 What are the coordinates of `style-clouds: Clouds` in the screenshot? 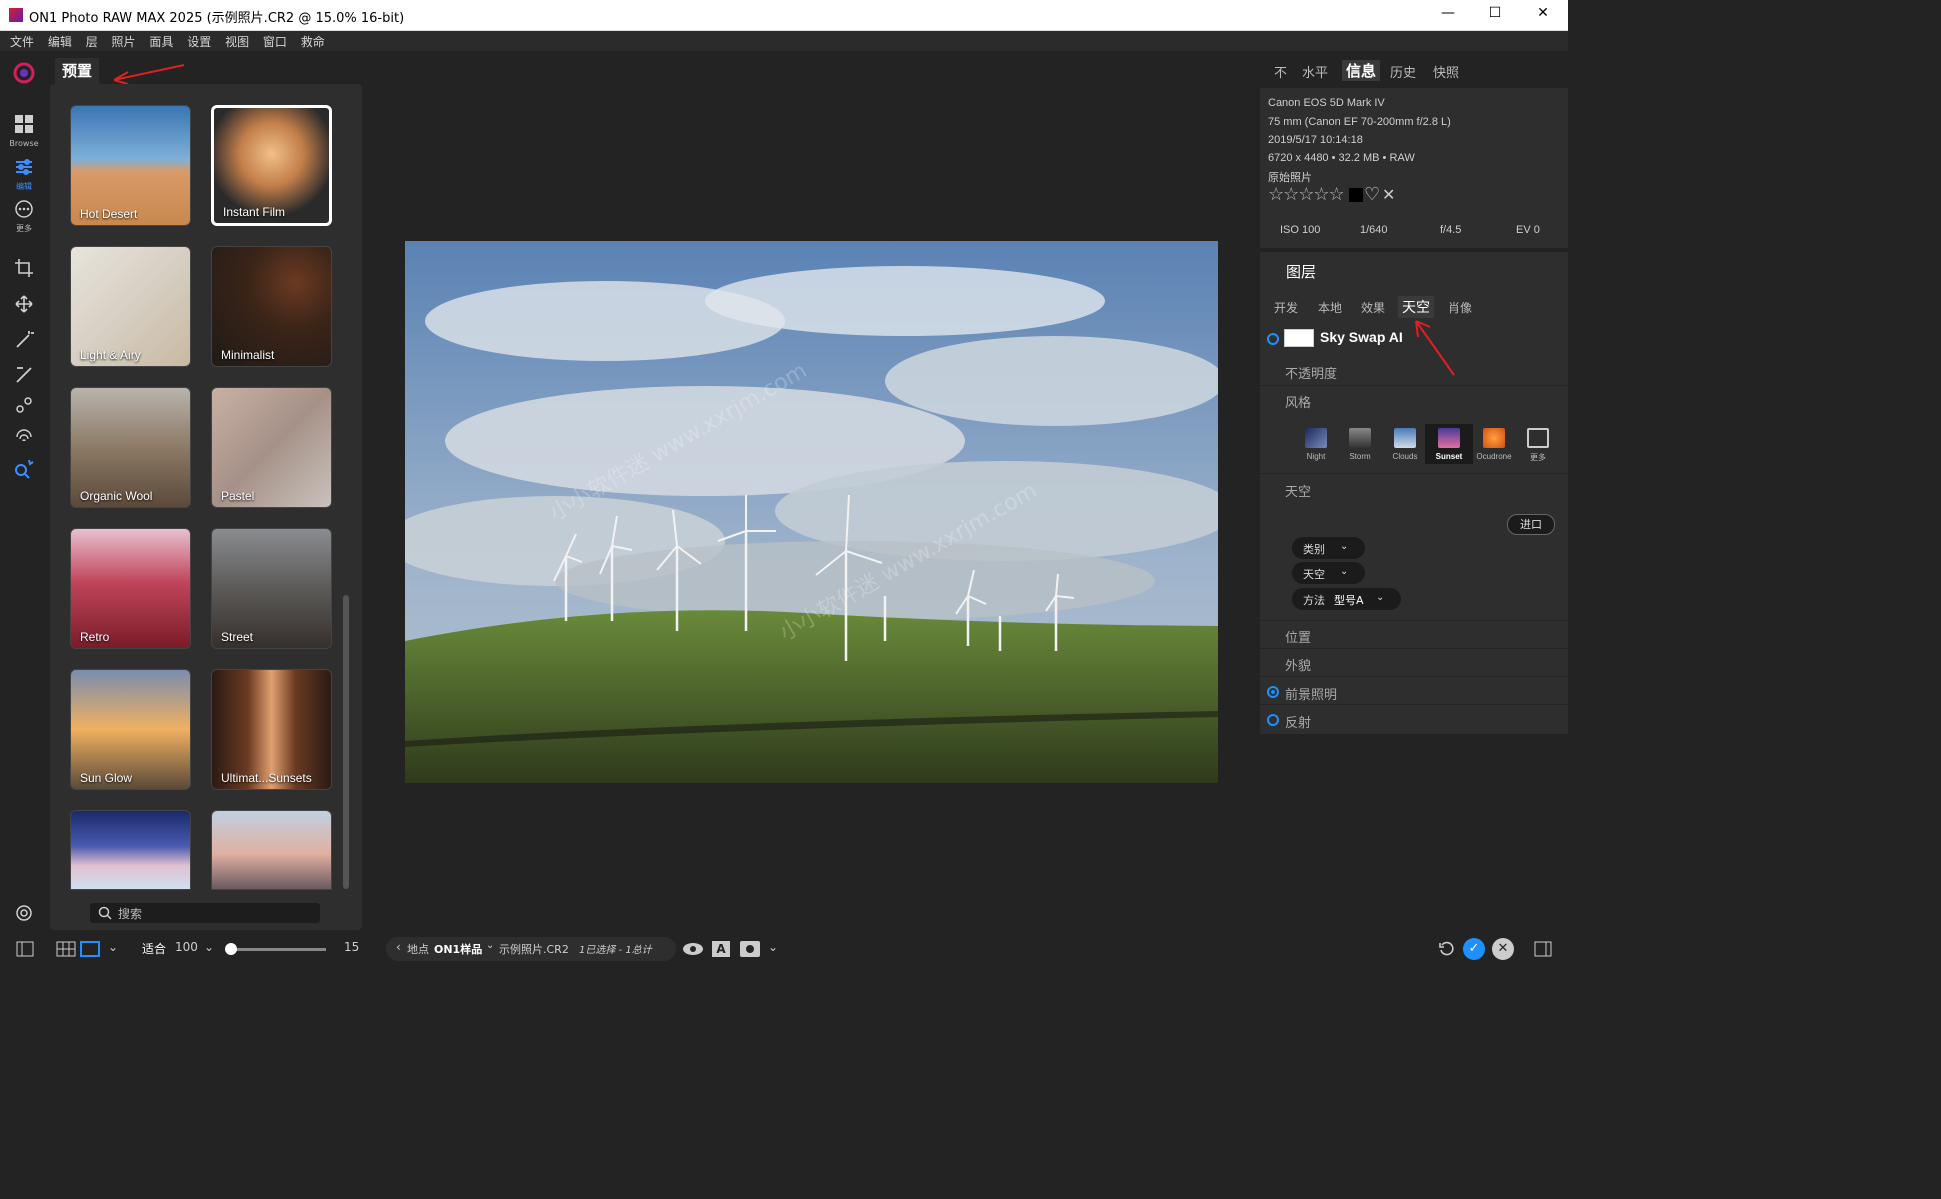 It's located at (1405, 444).